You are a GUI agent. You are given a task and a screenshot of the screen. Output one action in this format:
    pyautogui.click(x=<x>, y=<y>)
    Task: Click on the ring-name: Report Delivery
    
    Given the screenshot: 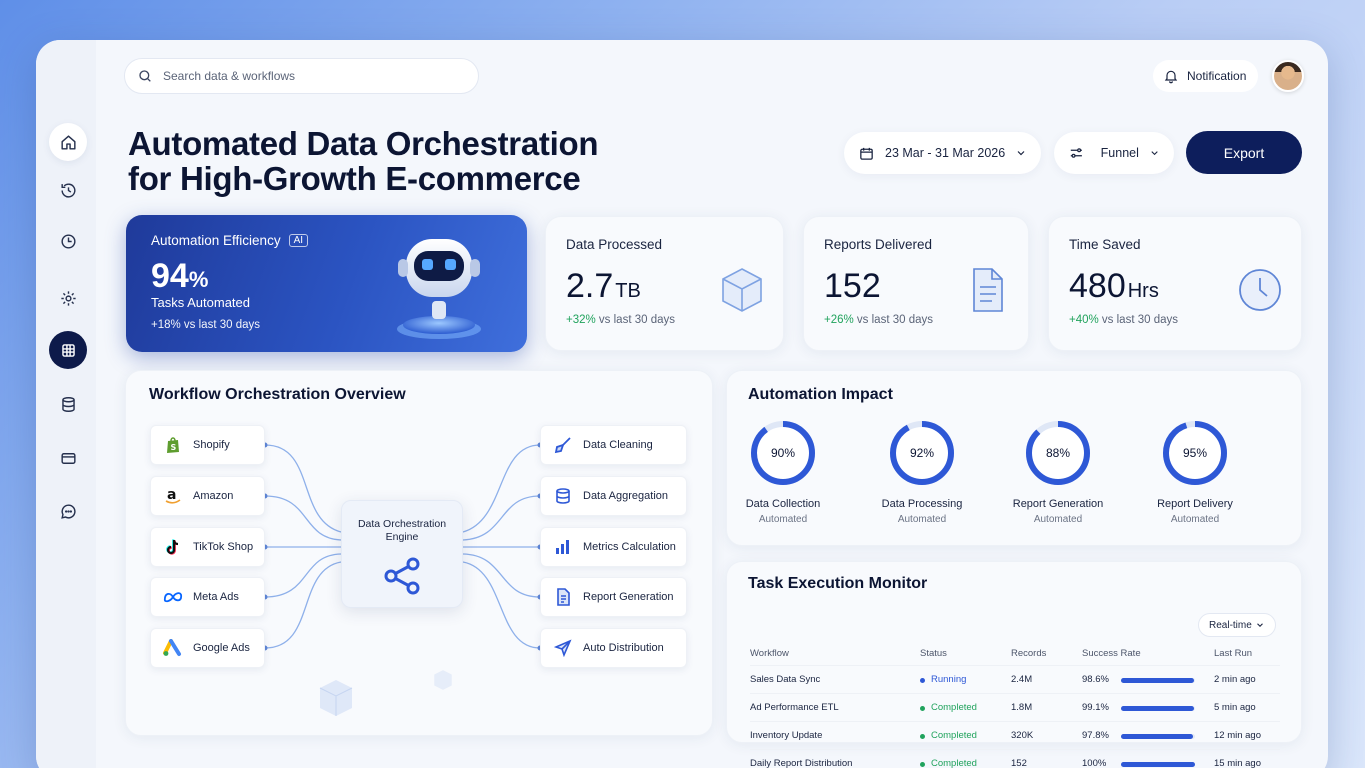 What is the action you would take?
    pyautogui.click(x=1195, y=504)
    